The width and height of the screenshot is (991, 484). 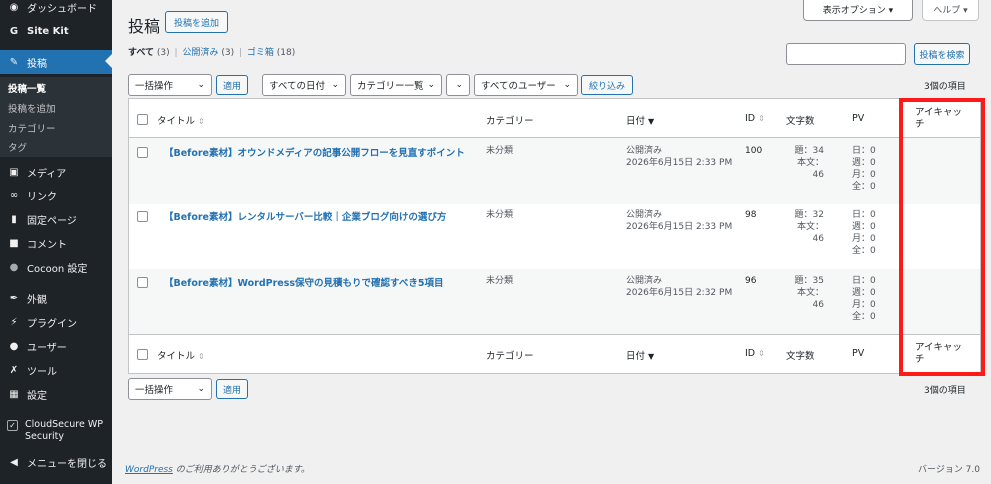 I want to click on wordcount-title: 題：32, so click(x=809, y=215).